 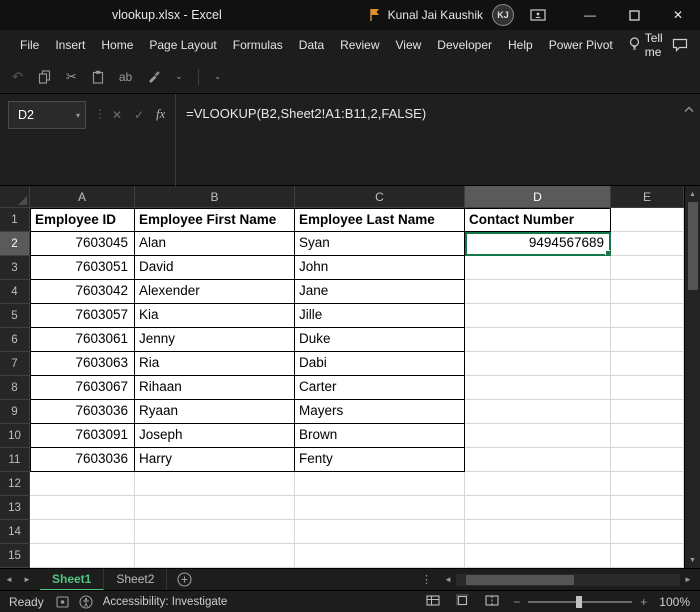 What do you see at coordinates (538, 412) in the screenshot?
I see `cell-D9` at bounding box center [538, 412].